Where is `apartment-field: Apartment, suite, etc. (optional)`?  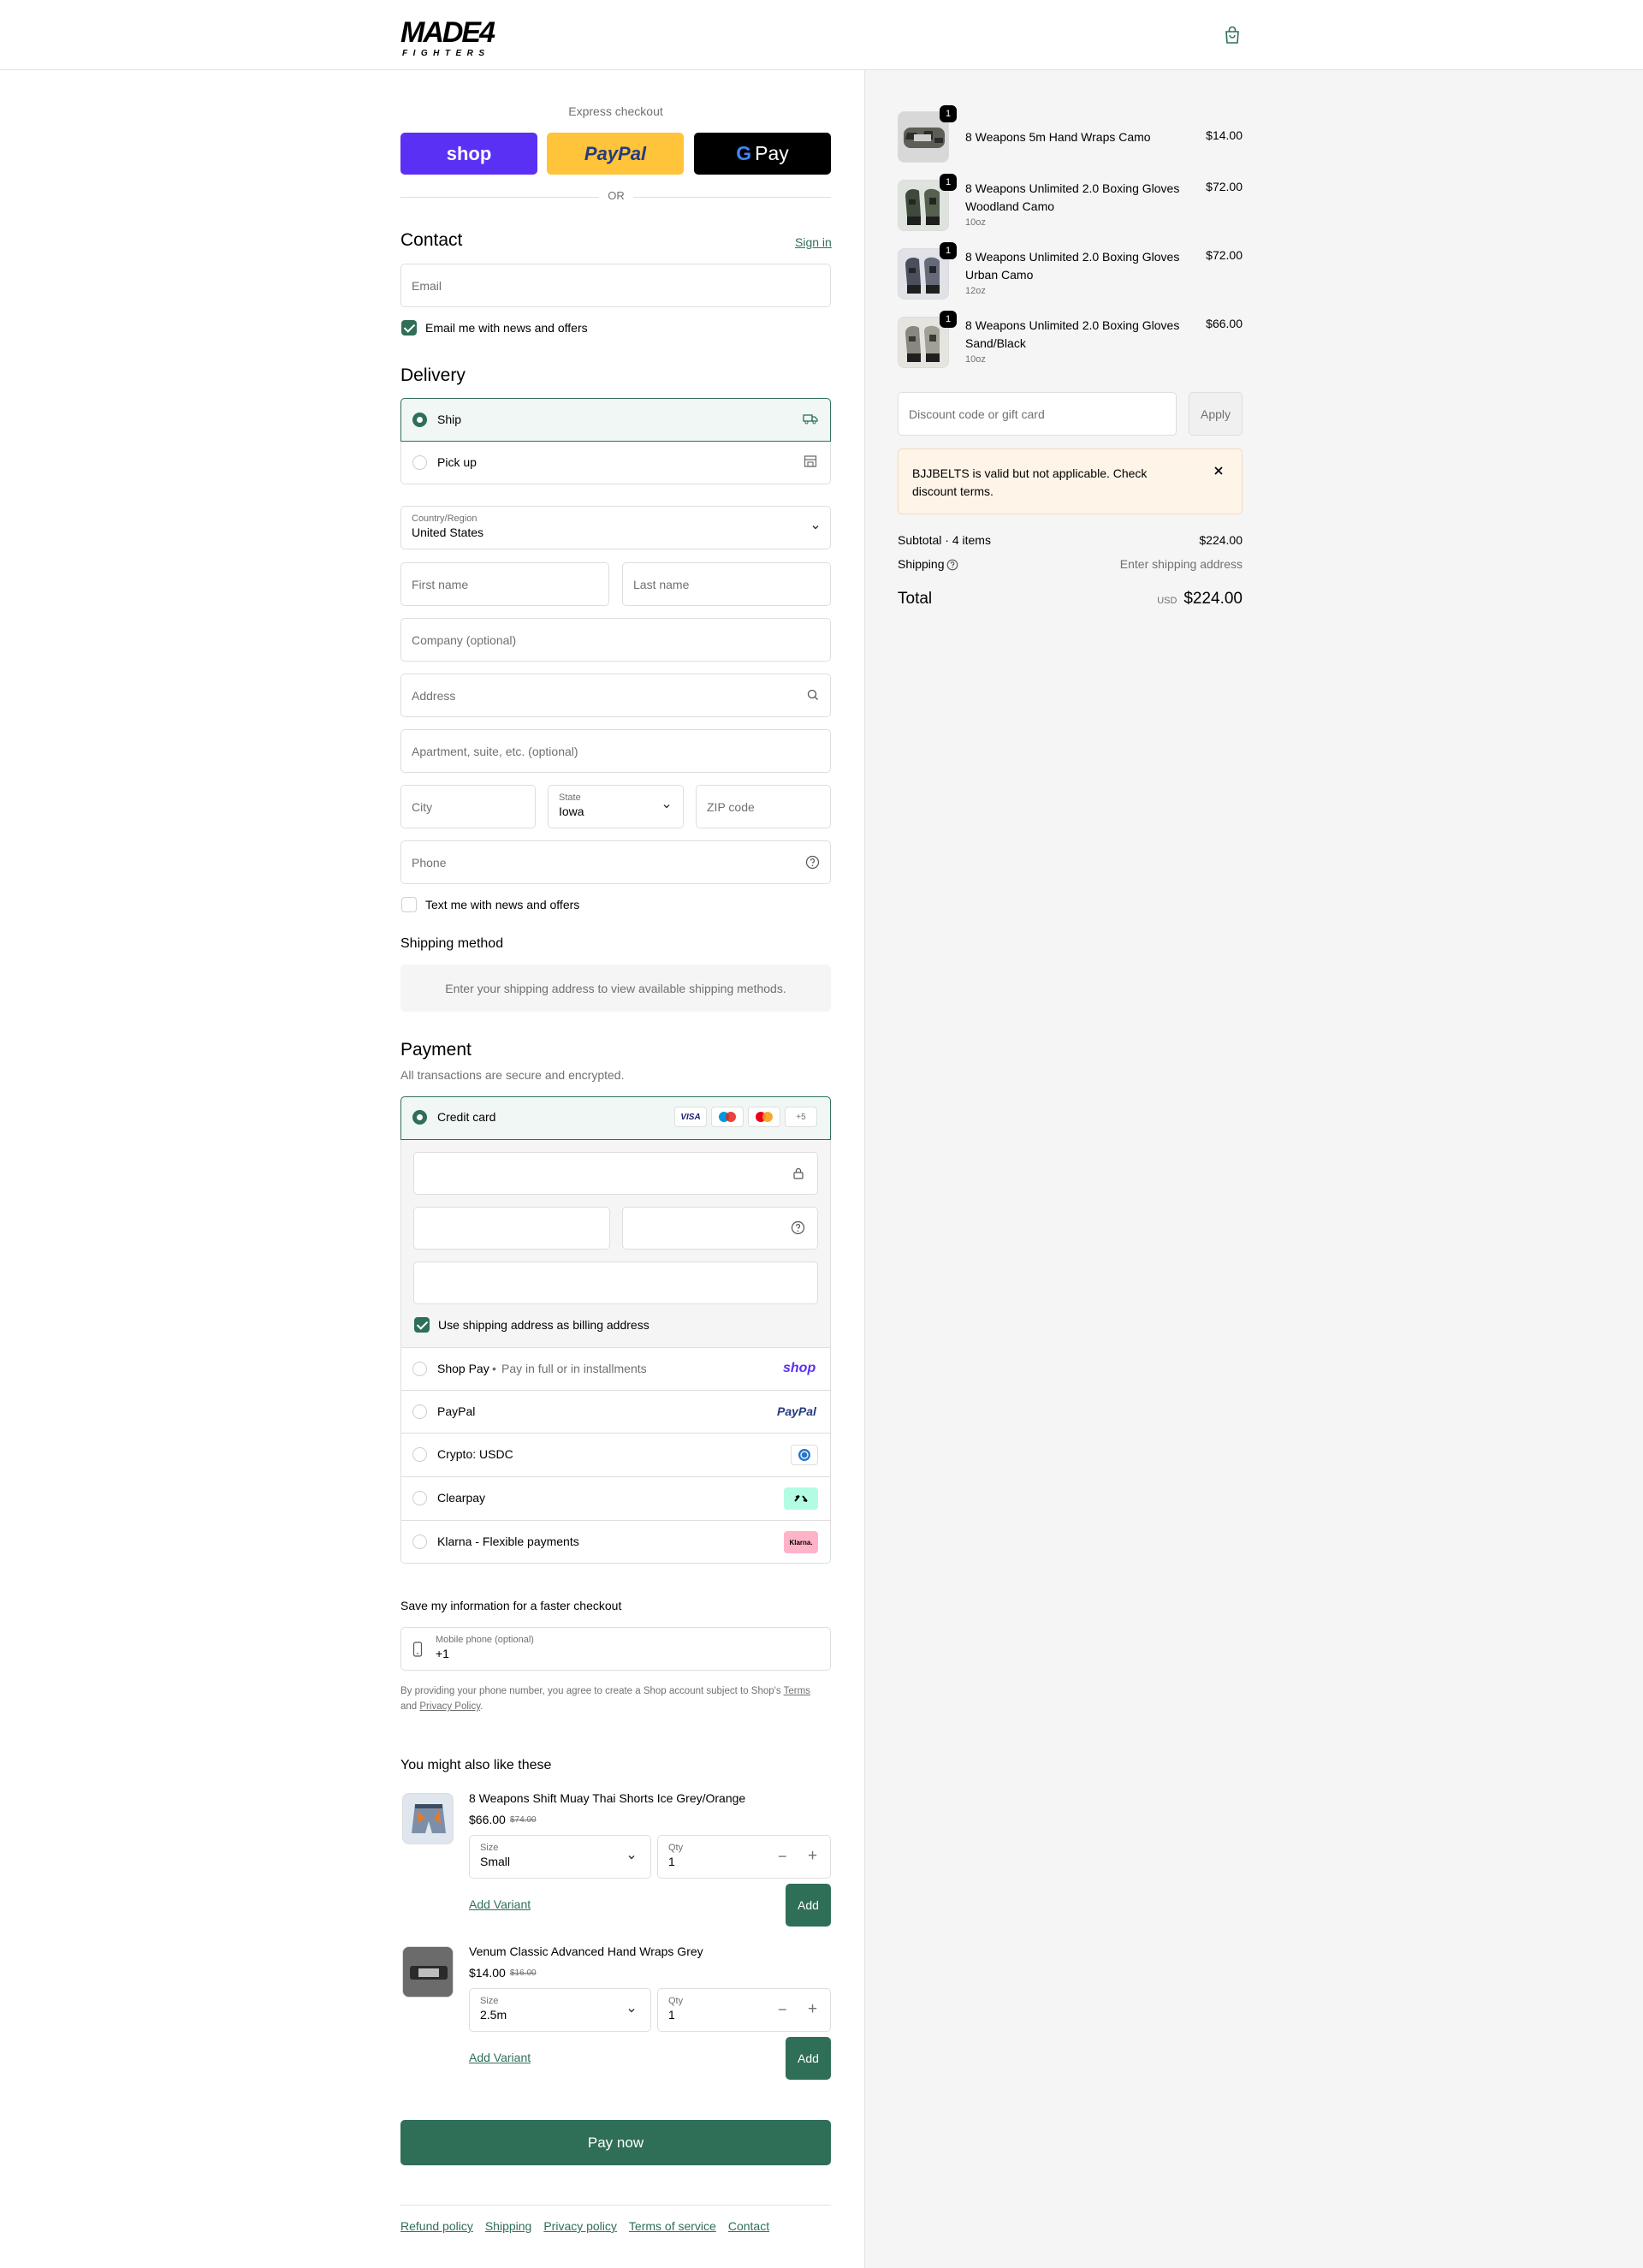 apartment-field: Apartment, suite, etc. (optional) is located at coordinates (615, 751).